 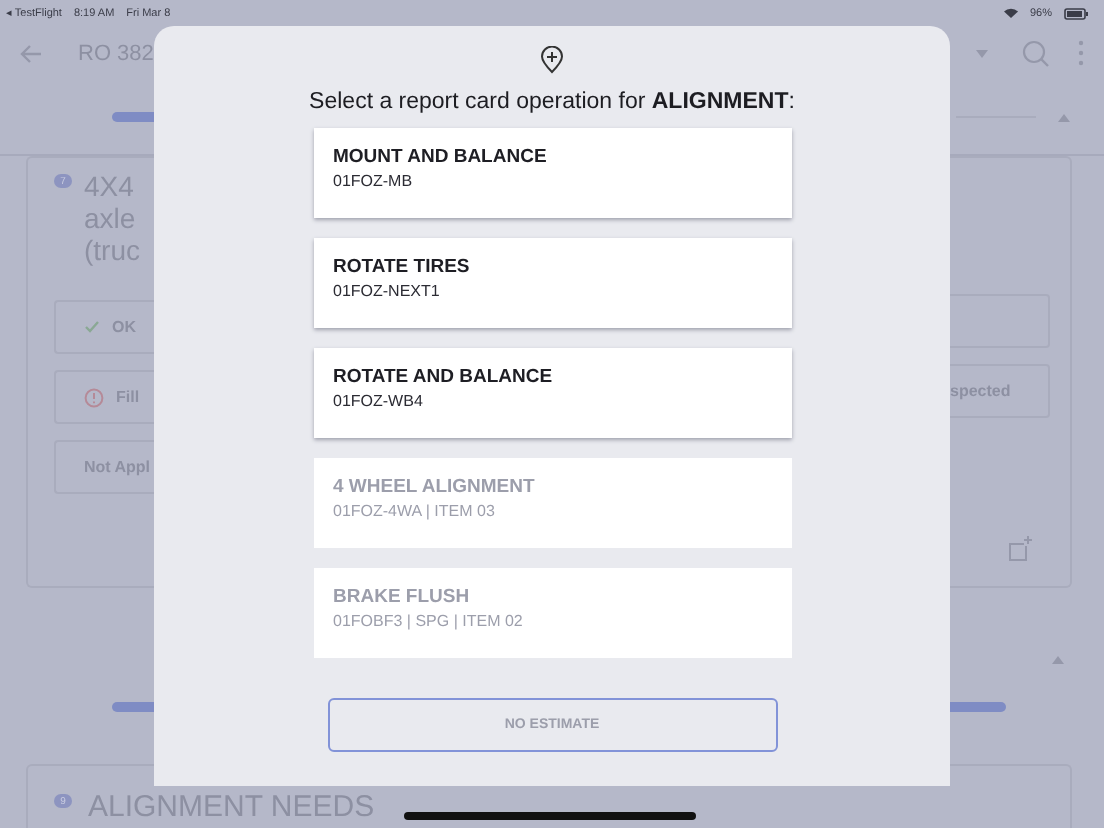 What do you see at coordinates (552, 60) in the screenshot?
I see `add-location-icon` at bounding box center [552, 60].